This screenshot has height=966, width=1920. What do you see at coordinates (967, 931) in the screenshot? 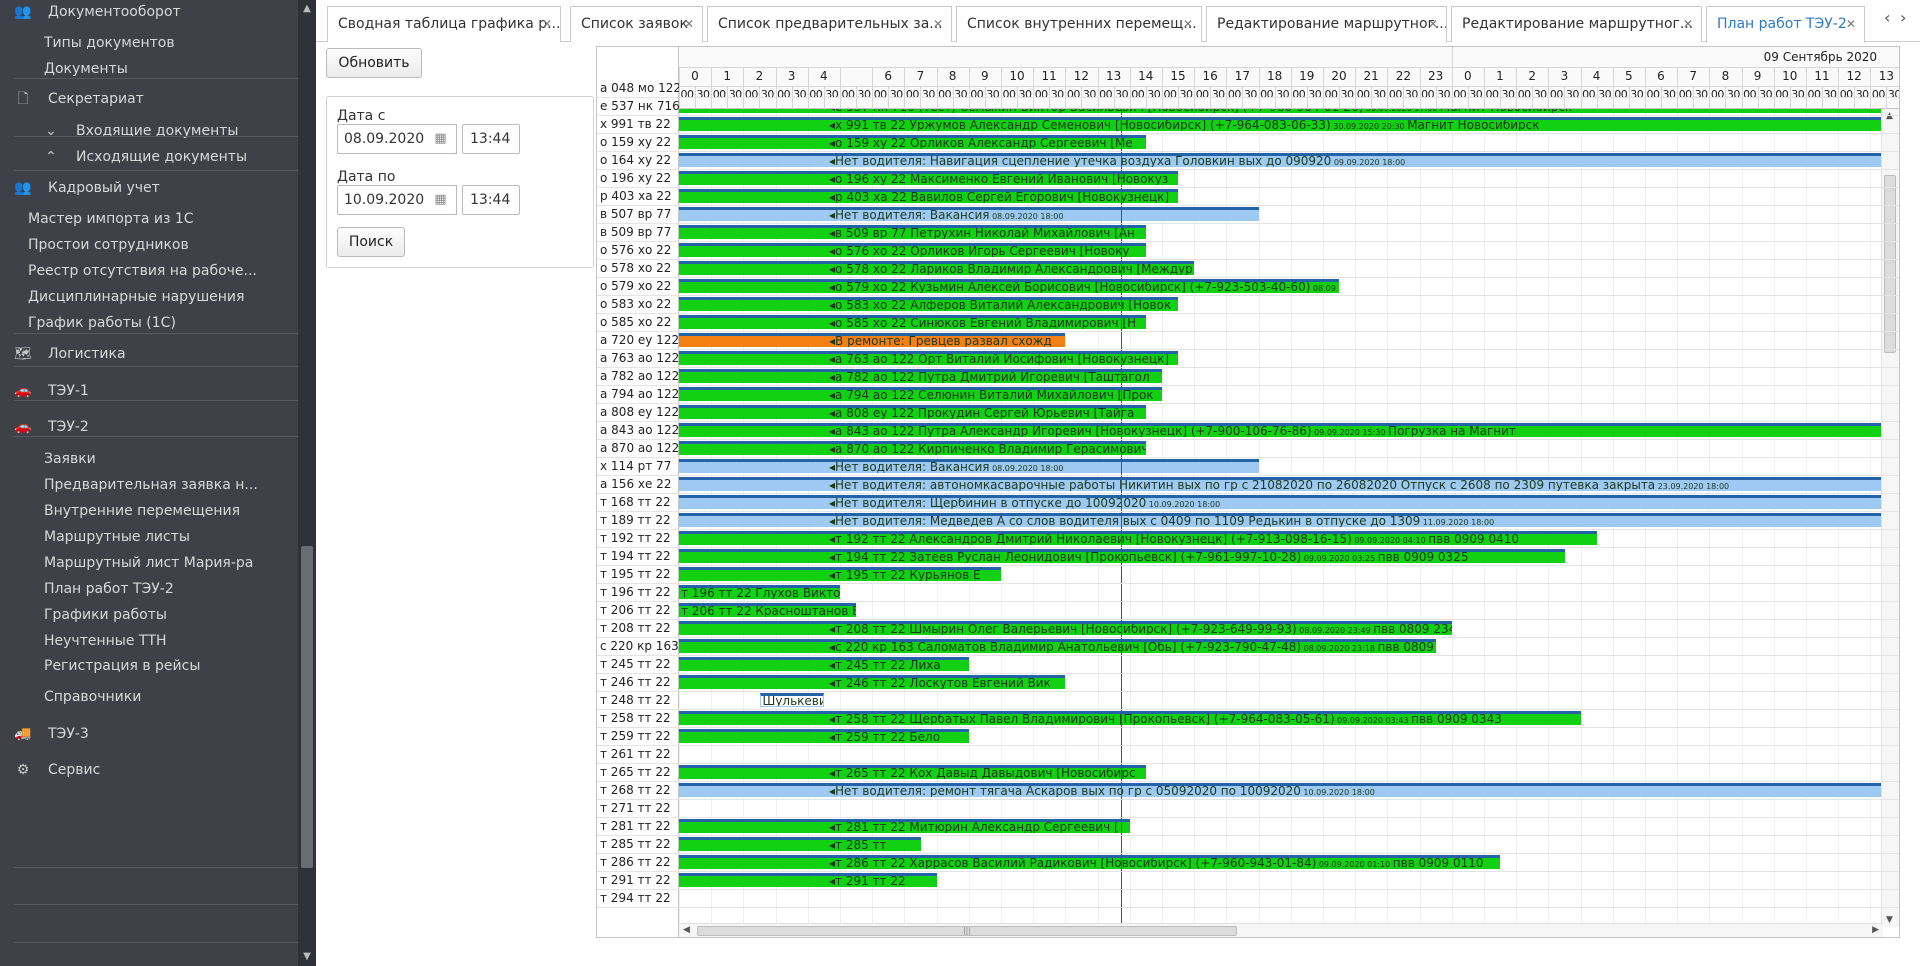
I see `gantt-horizontal-scrollbar-thumb: |||` at bounding box center [967, 931].